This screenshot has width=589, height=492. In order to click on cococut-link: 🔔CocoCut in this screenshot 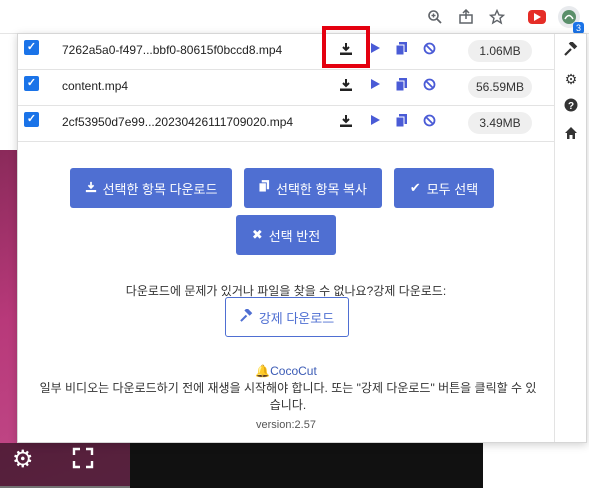, I will do `click(286, 371)`.